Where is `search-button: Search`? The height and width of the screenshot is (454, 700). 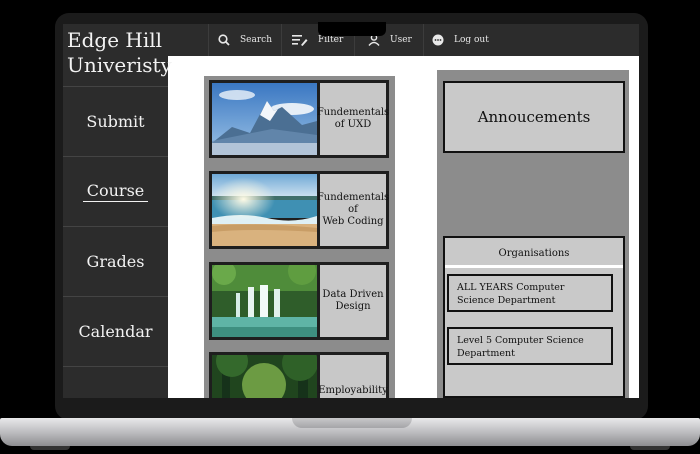
search-button: Search is located at coordinates (245, 40).